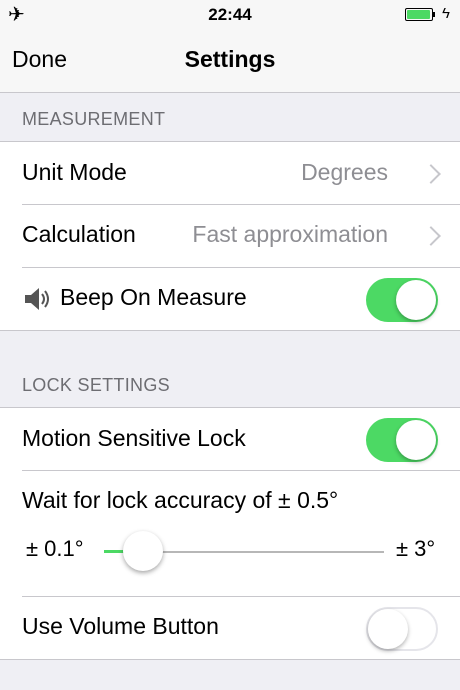 The width and height of the screenshot is (460, 690). I want to click on navigation-bar: Done Settings, so click(230, 61).